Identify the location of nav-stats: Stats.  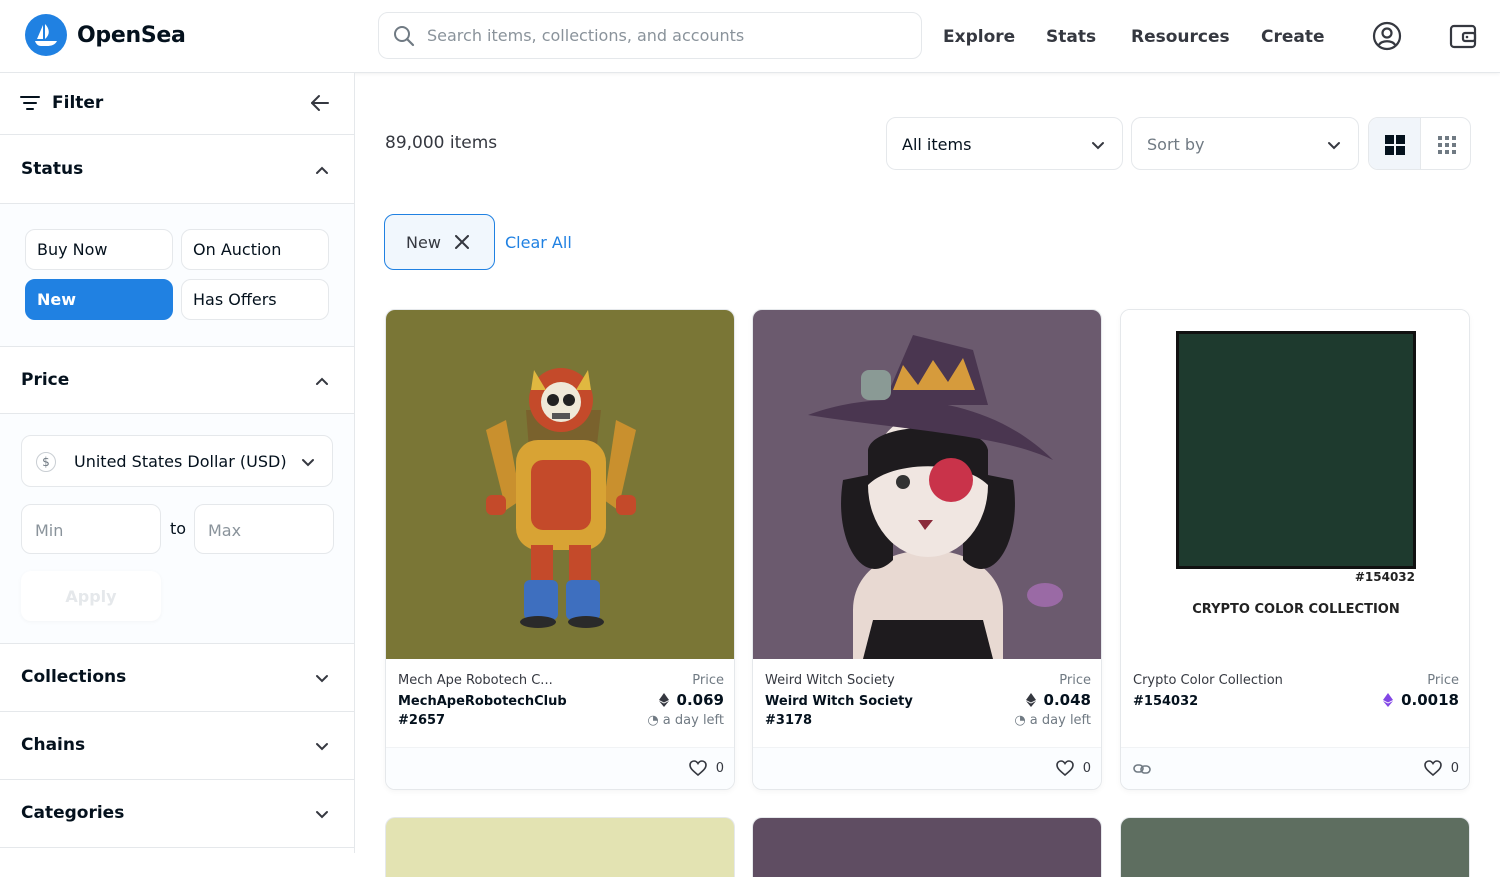
(1071, 36).